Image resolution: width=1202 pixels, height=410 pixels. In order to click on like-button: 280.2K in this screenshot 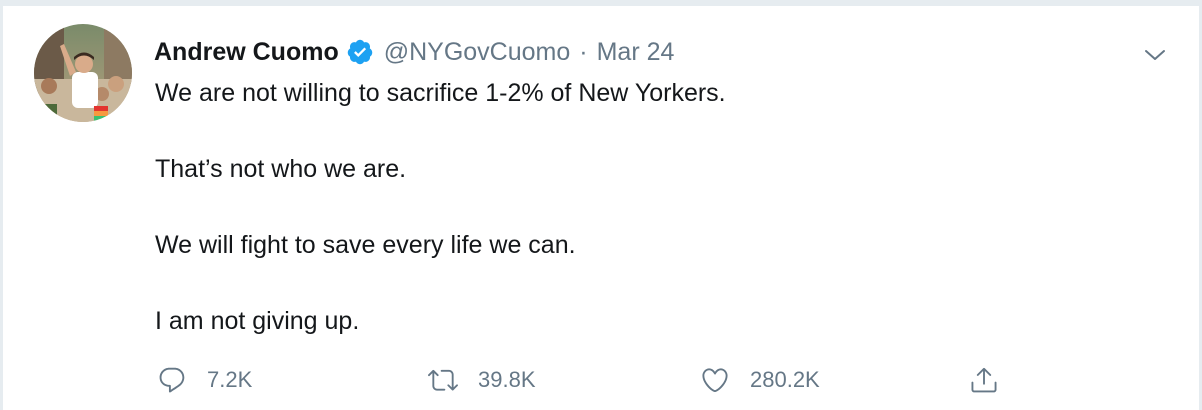, I will do `click(760, 380)`.